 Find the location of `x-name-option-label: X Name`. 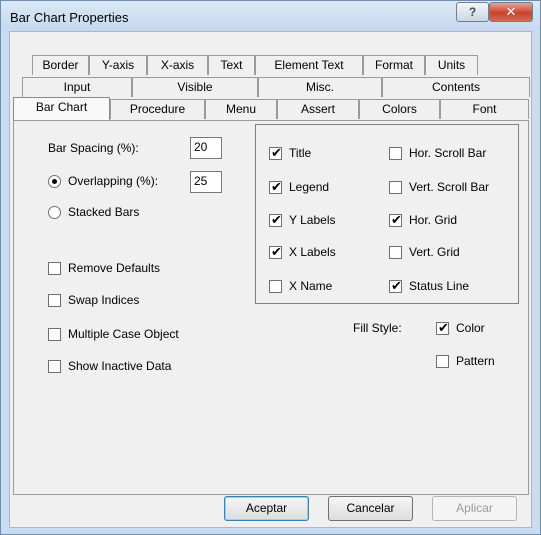

x-name-option-label: X Name is located at coordinates (311, 286).